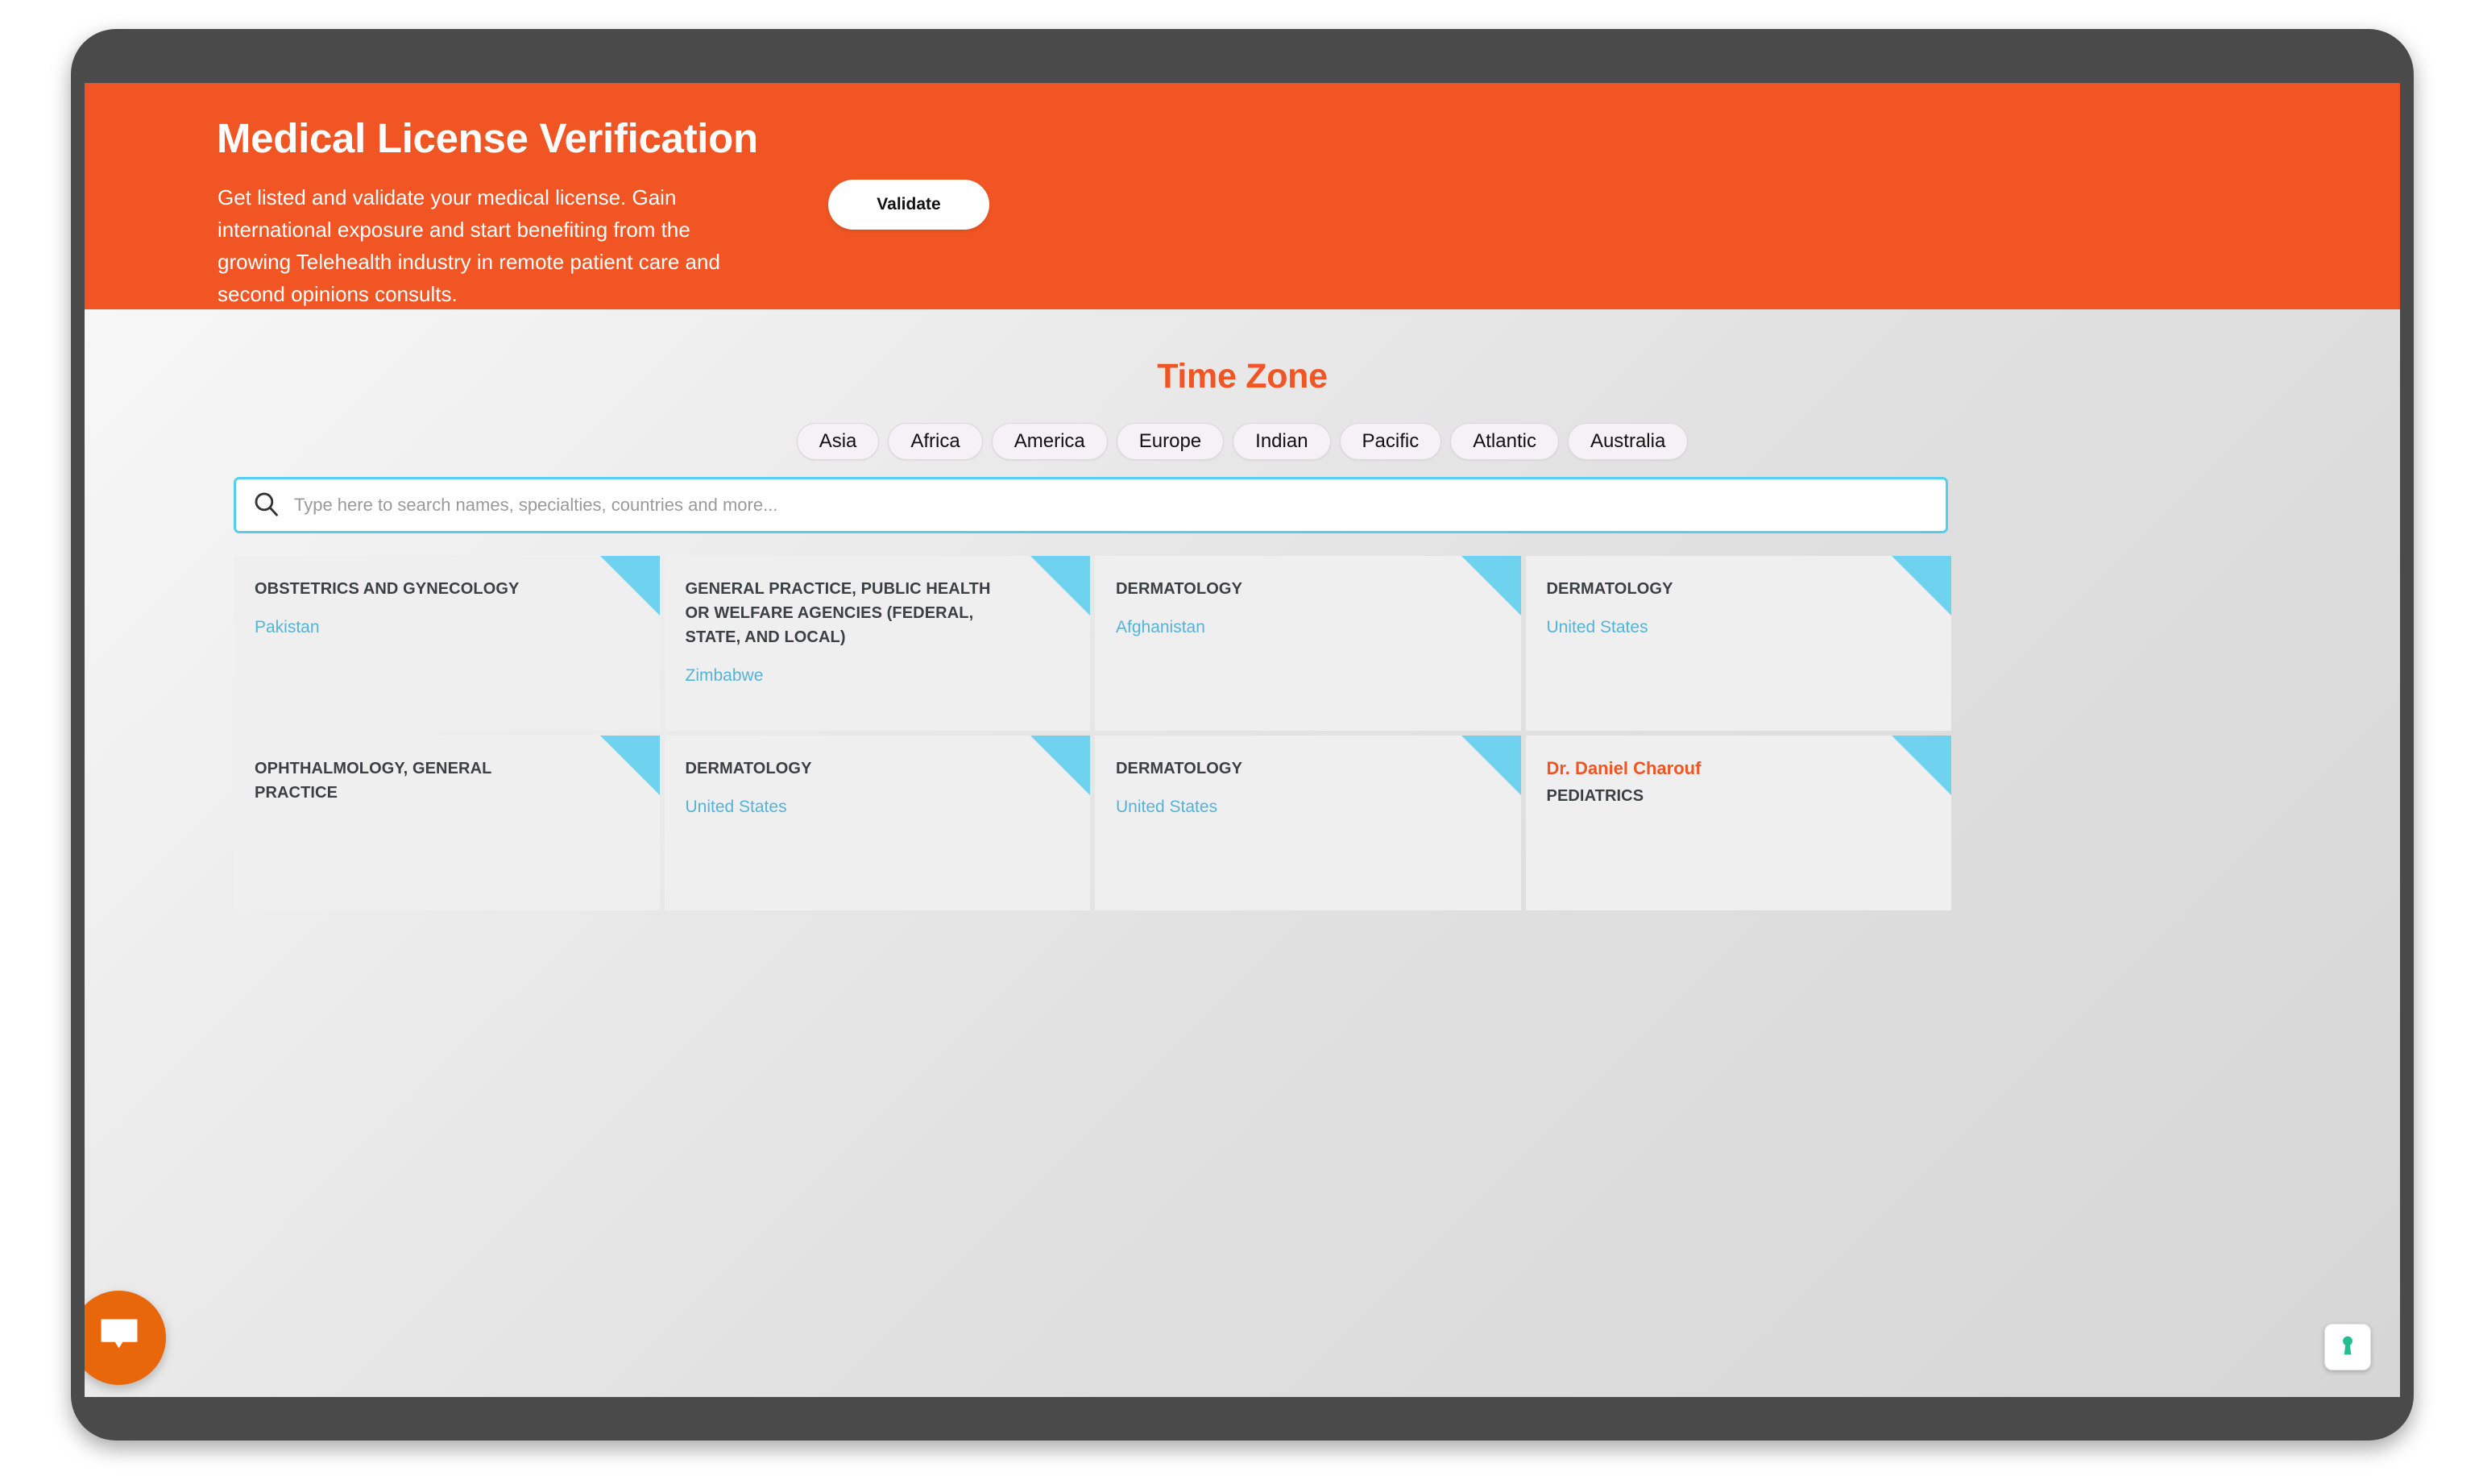 Image resolution: width=2483 pixels, height=1484 pixels. I want to click on page-title: Medical License Verification, so click(487, 138).